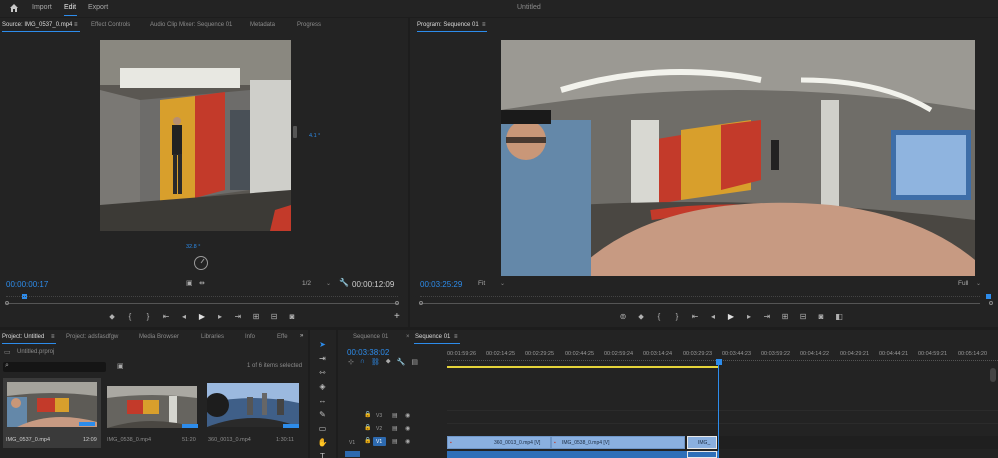 Image resolution: width=998 pixels, height=458 pixels. I want to click on ripple-edit-tool-icon: ⇿, so click(322, 373).